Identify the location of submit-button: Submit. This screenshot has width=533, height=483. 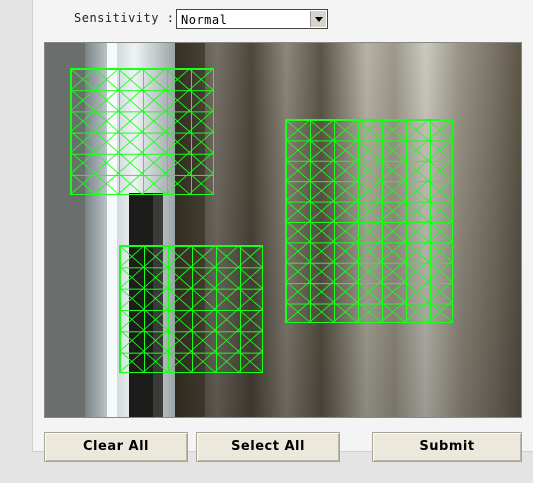
(447, 447).